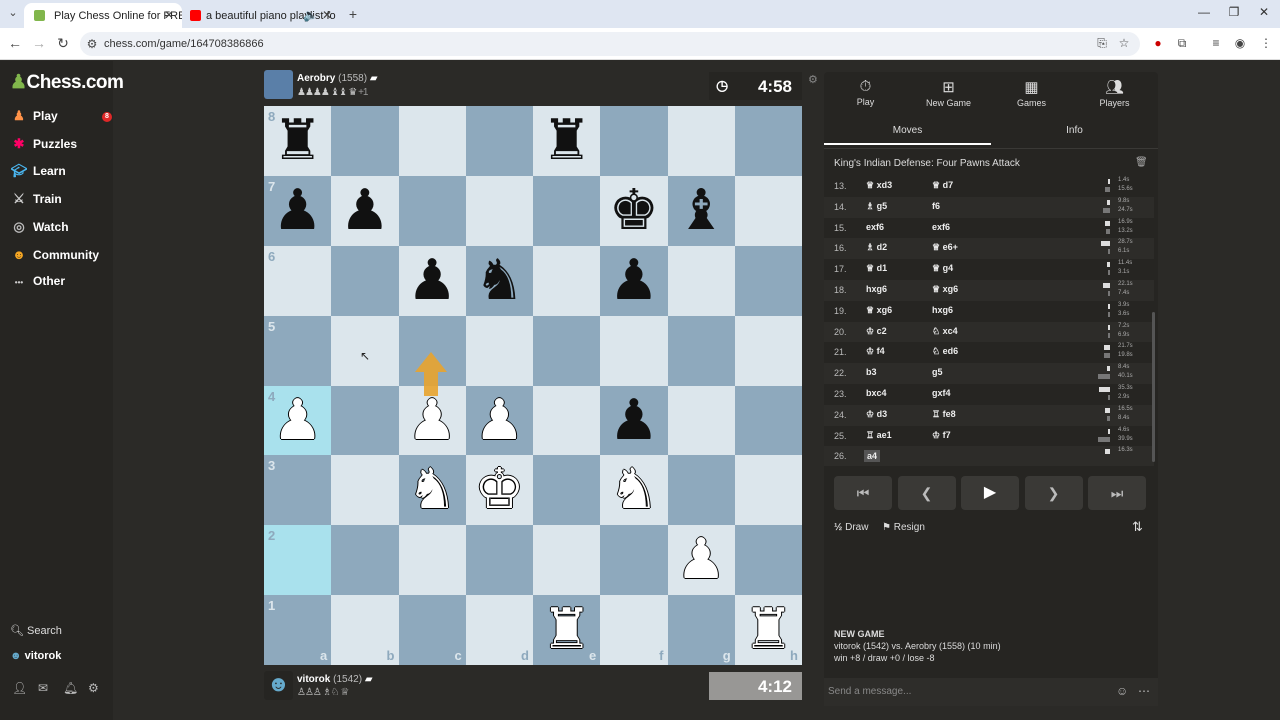  I want to click on square-g4, so click(701, 420).